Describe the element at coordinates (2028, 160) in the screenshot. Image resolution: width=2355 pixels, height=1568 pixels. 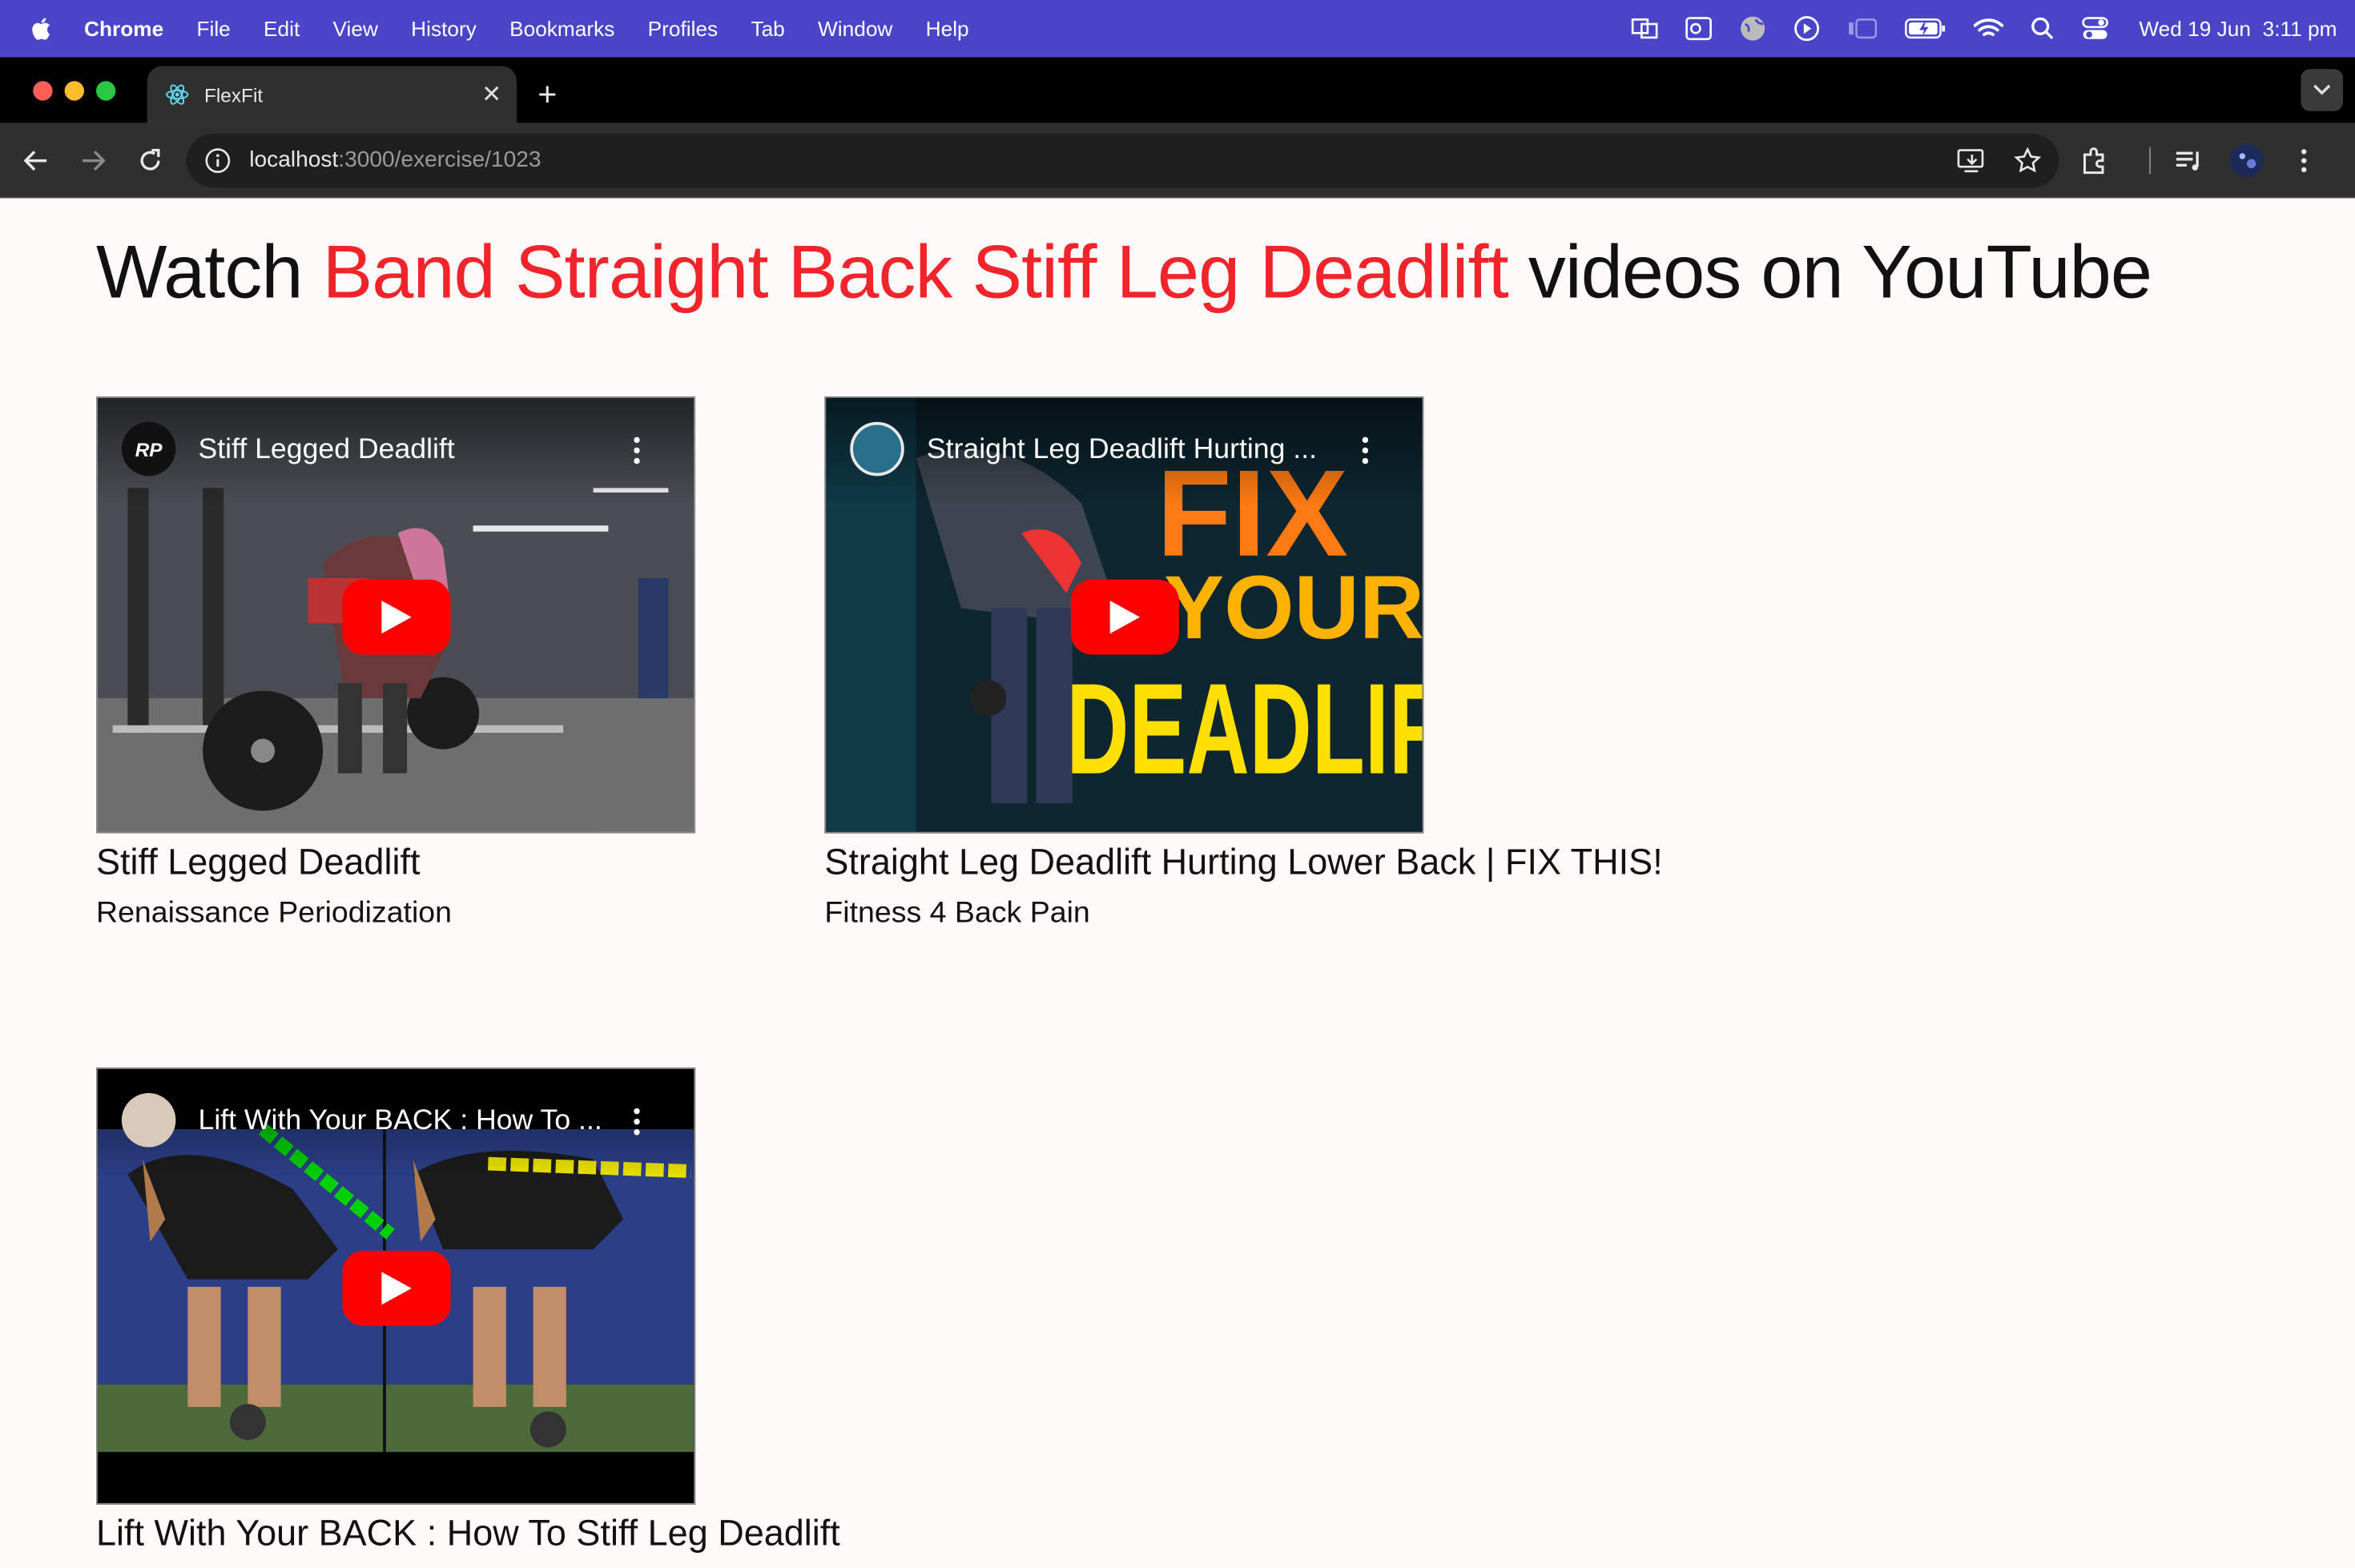
I see `bookmark-star-icon` at that location.